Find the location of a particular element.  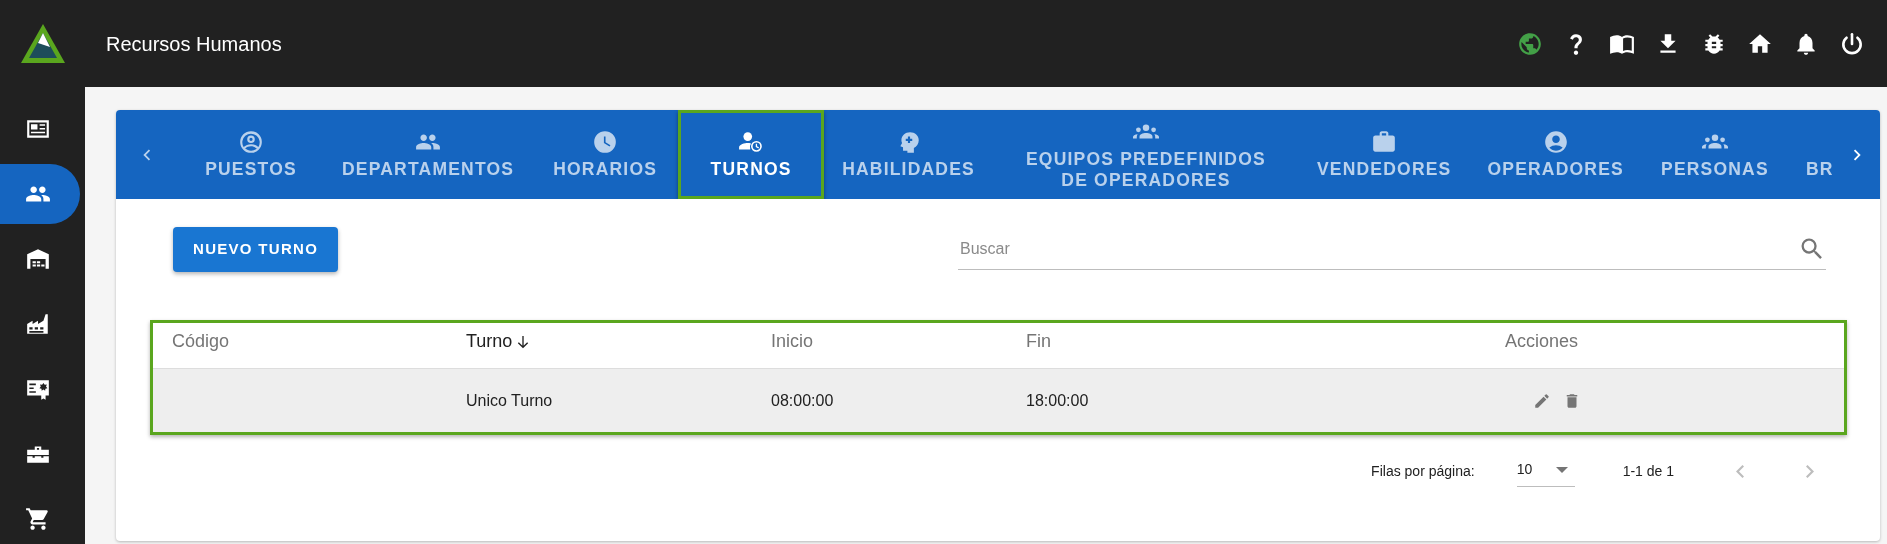

chevron-right-icon is located at coordinates (1810, 471).